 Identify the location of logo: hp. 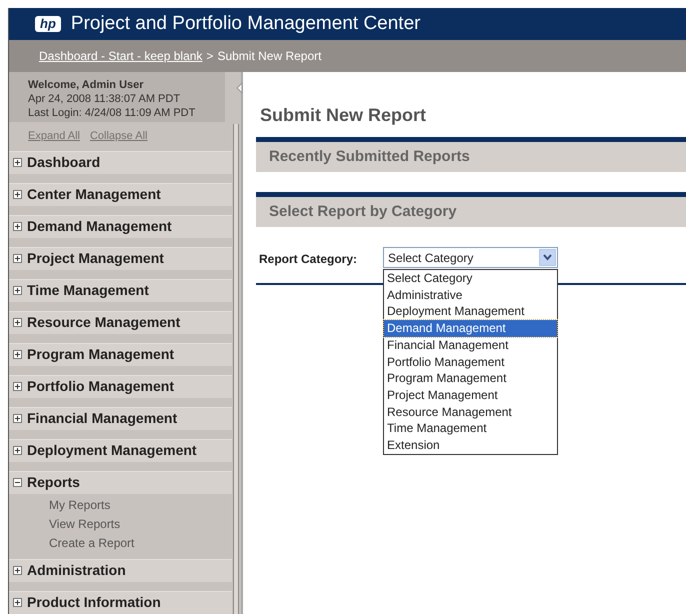
(48, 24).